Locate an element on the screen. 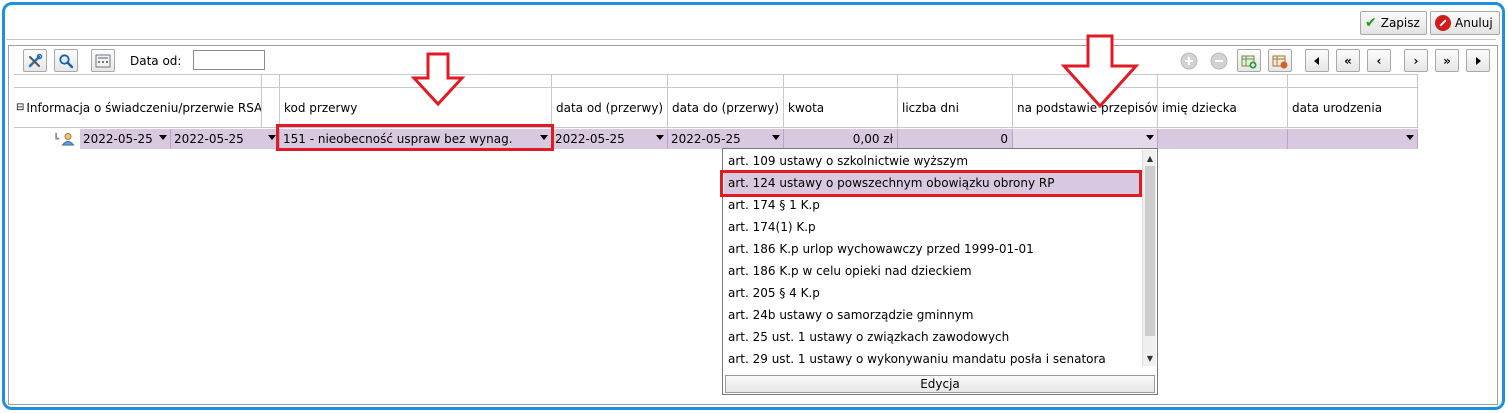 The image size is (1508, 413). calculator-icon is located at coordinates (103, 60).